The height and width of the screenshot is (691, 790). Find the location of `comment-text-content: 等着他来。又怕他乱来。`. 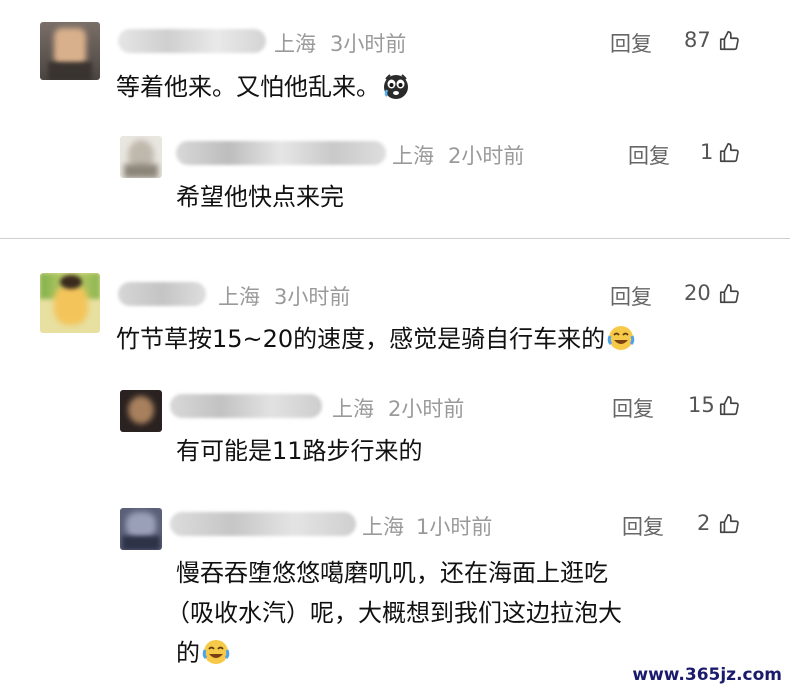

comment-text-content: 等着他来。又怕他乱来。 is located at coordinates (248, 87).